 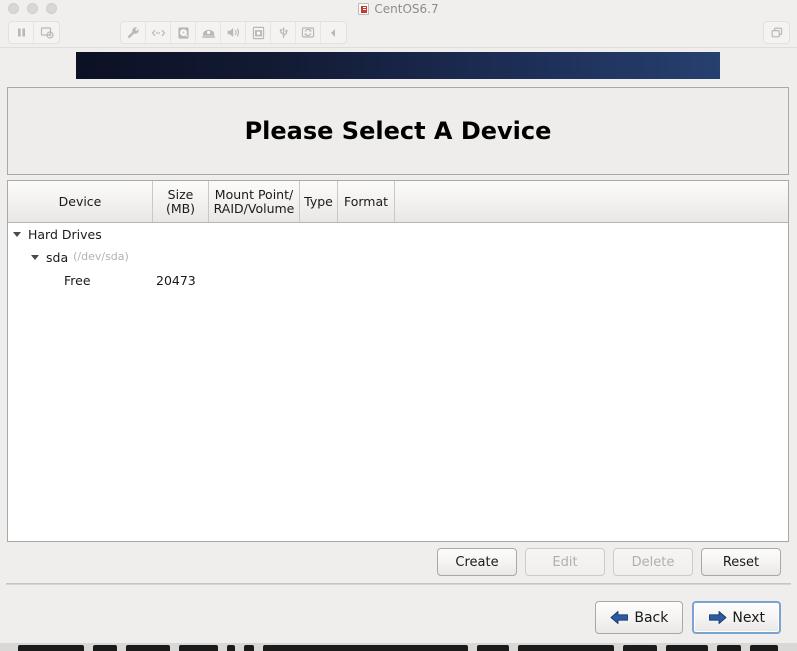 I want to click on host-dock-strip, so click(x=398, y=647).